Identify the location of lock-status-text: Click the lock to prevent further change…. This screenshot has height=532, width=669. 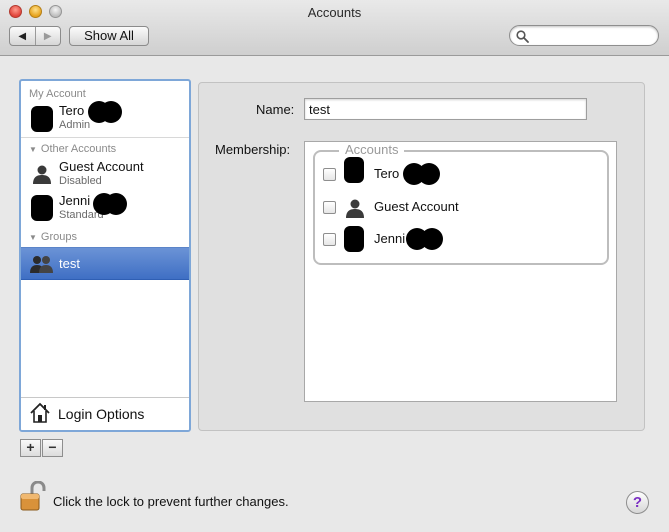
(171, 501).